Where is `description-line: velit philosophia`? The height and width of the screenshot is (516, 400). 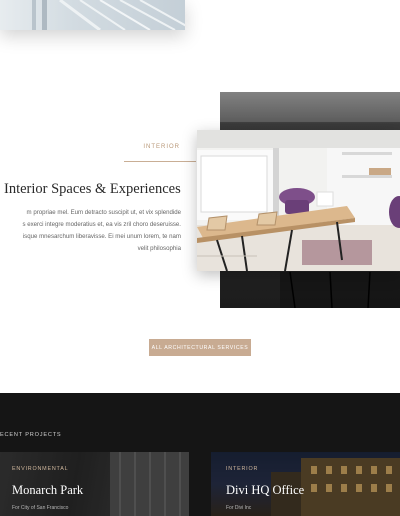 description-line: velit philosophia is located at coordinates (159, 248).